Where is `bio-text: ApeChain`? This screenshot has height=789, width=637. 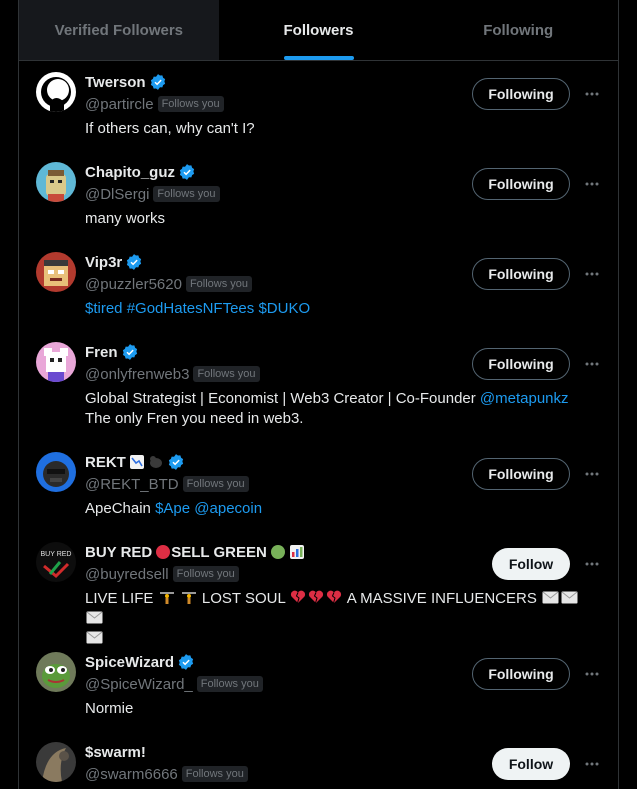
bio-text: ApeChain is located at coordinates (118, 508).